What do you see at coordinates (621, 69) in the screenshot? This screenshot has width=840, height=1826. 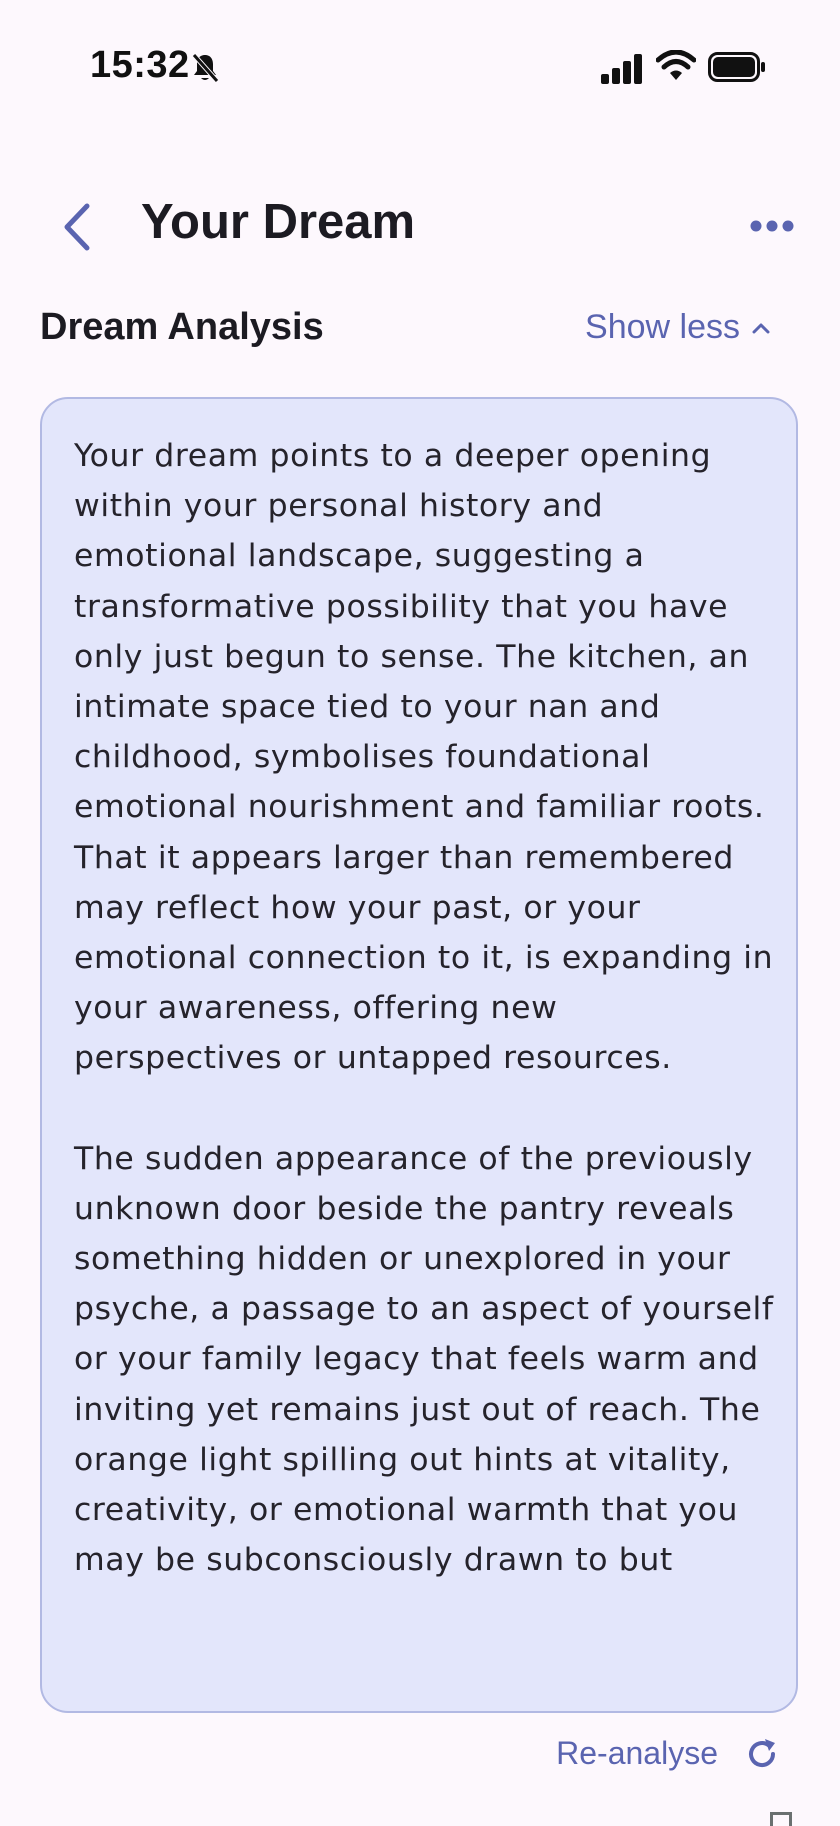 I see `cellular-signal-icon` at bounding box center [621, 69].